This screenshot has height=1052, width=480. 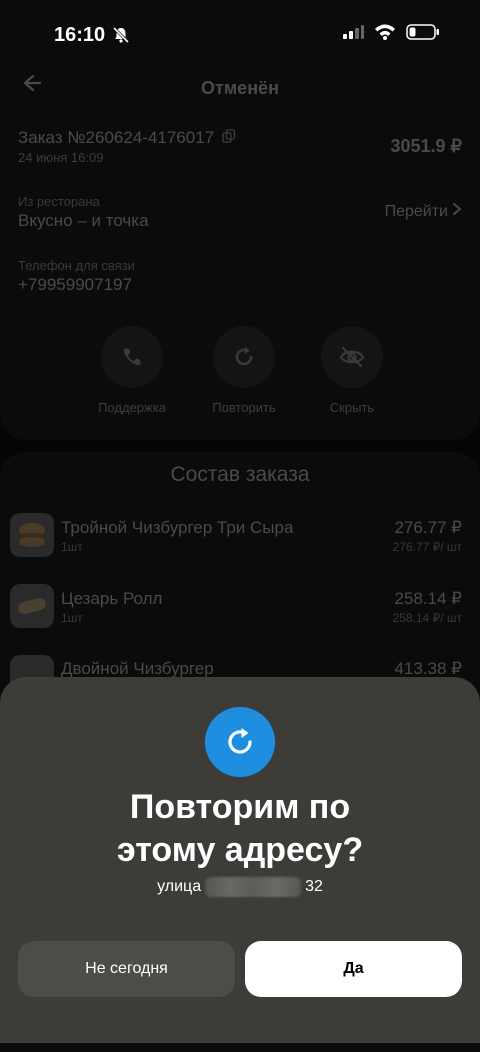 I want to click on hide-button: Скрыть, so click(x=352, y=370).